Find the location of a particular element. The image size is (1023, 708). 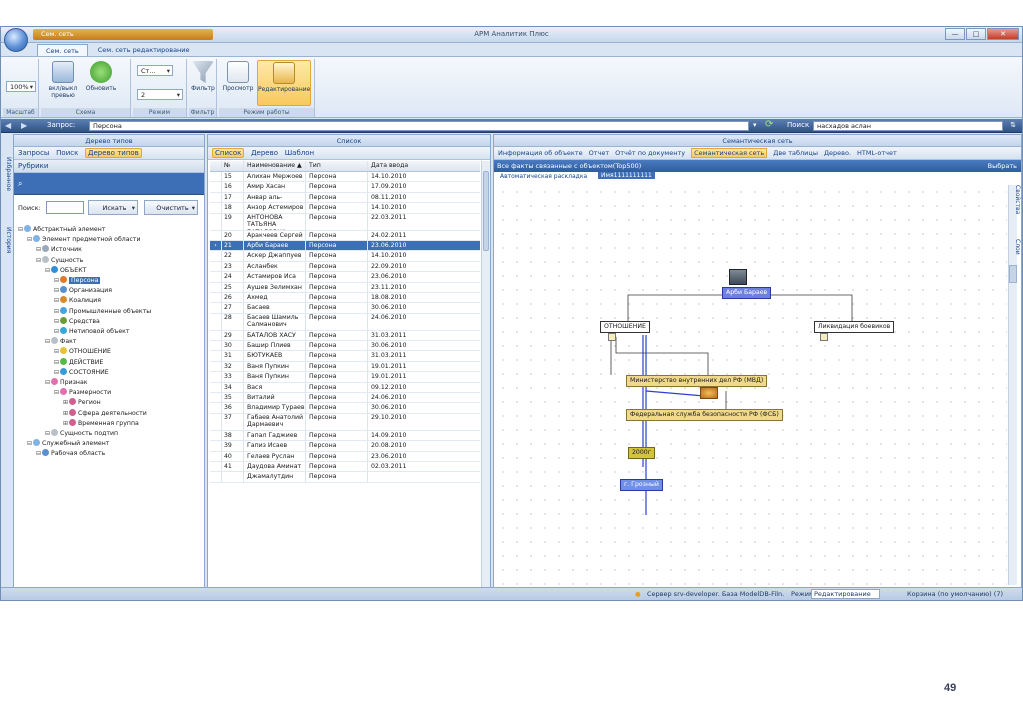

tree-node: ⊟ Факт is located at coordinates (109, 342).